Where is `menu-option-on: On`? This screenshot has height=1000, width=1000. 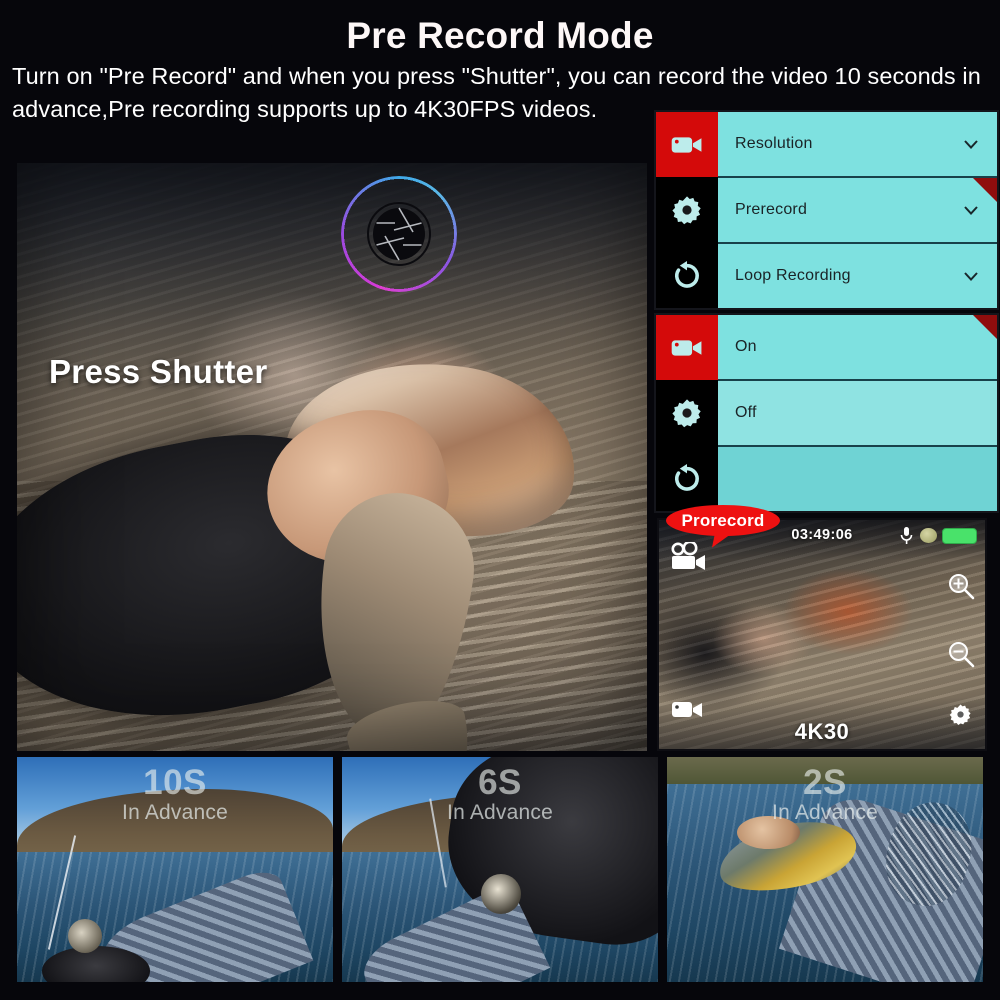 menu-option-on: On is located at coordinates (857, 348).